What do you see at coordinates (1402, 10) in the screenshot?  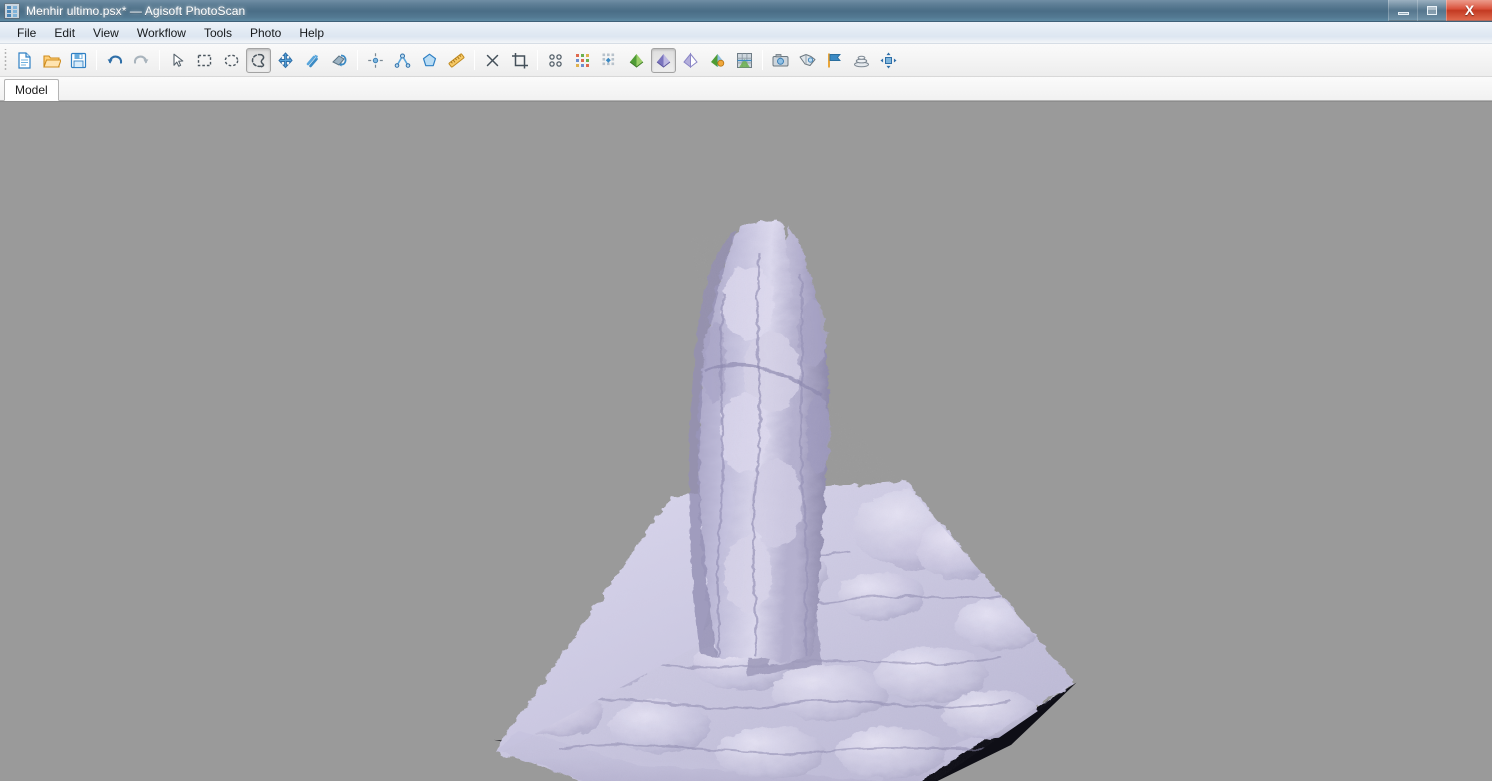 I see `minimize-button` at bounding box center [1402, 10].